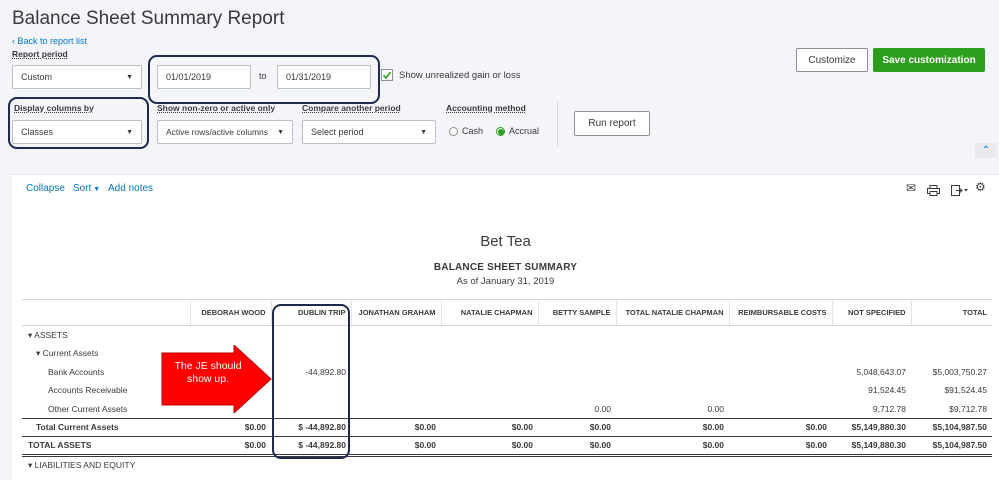  What do you see at coordinates (49, 41) in the screenshot?
I see `back-to-report-list-link: ‹ Back to report list` at bounding box center [49, 41].